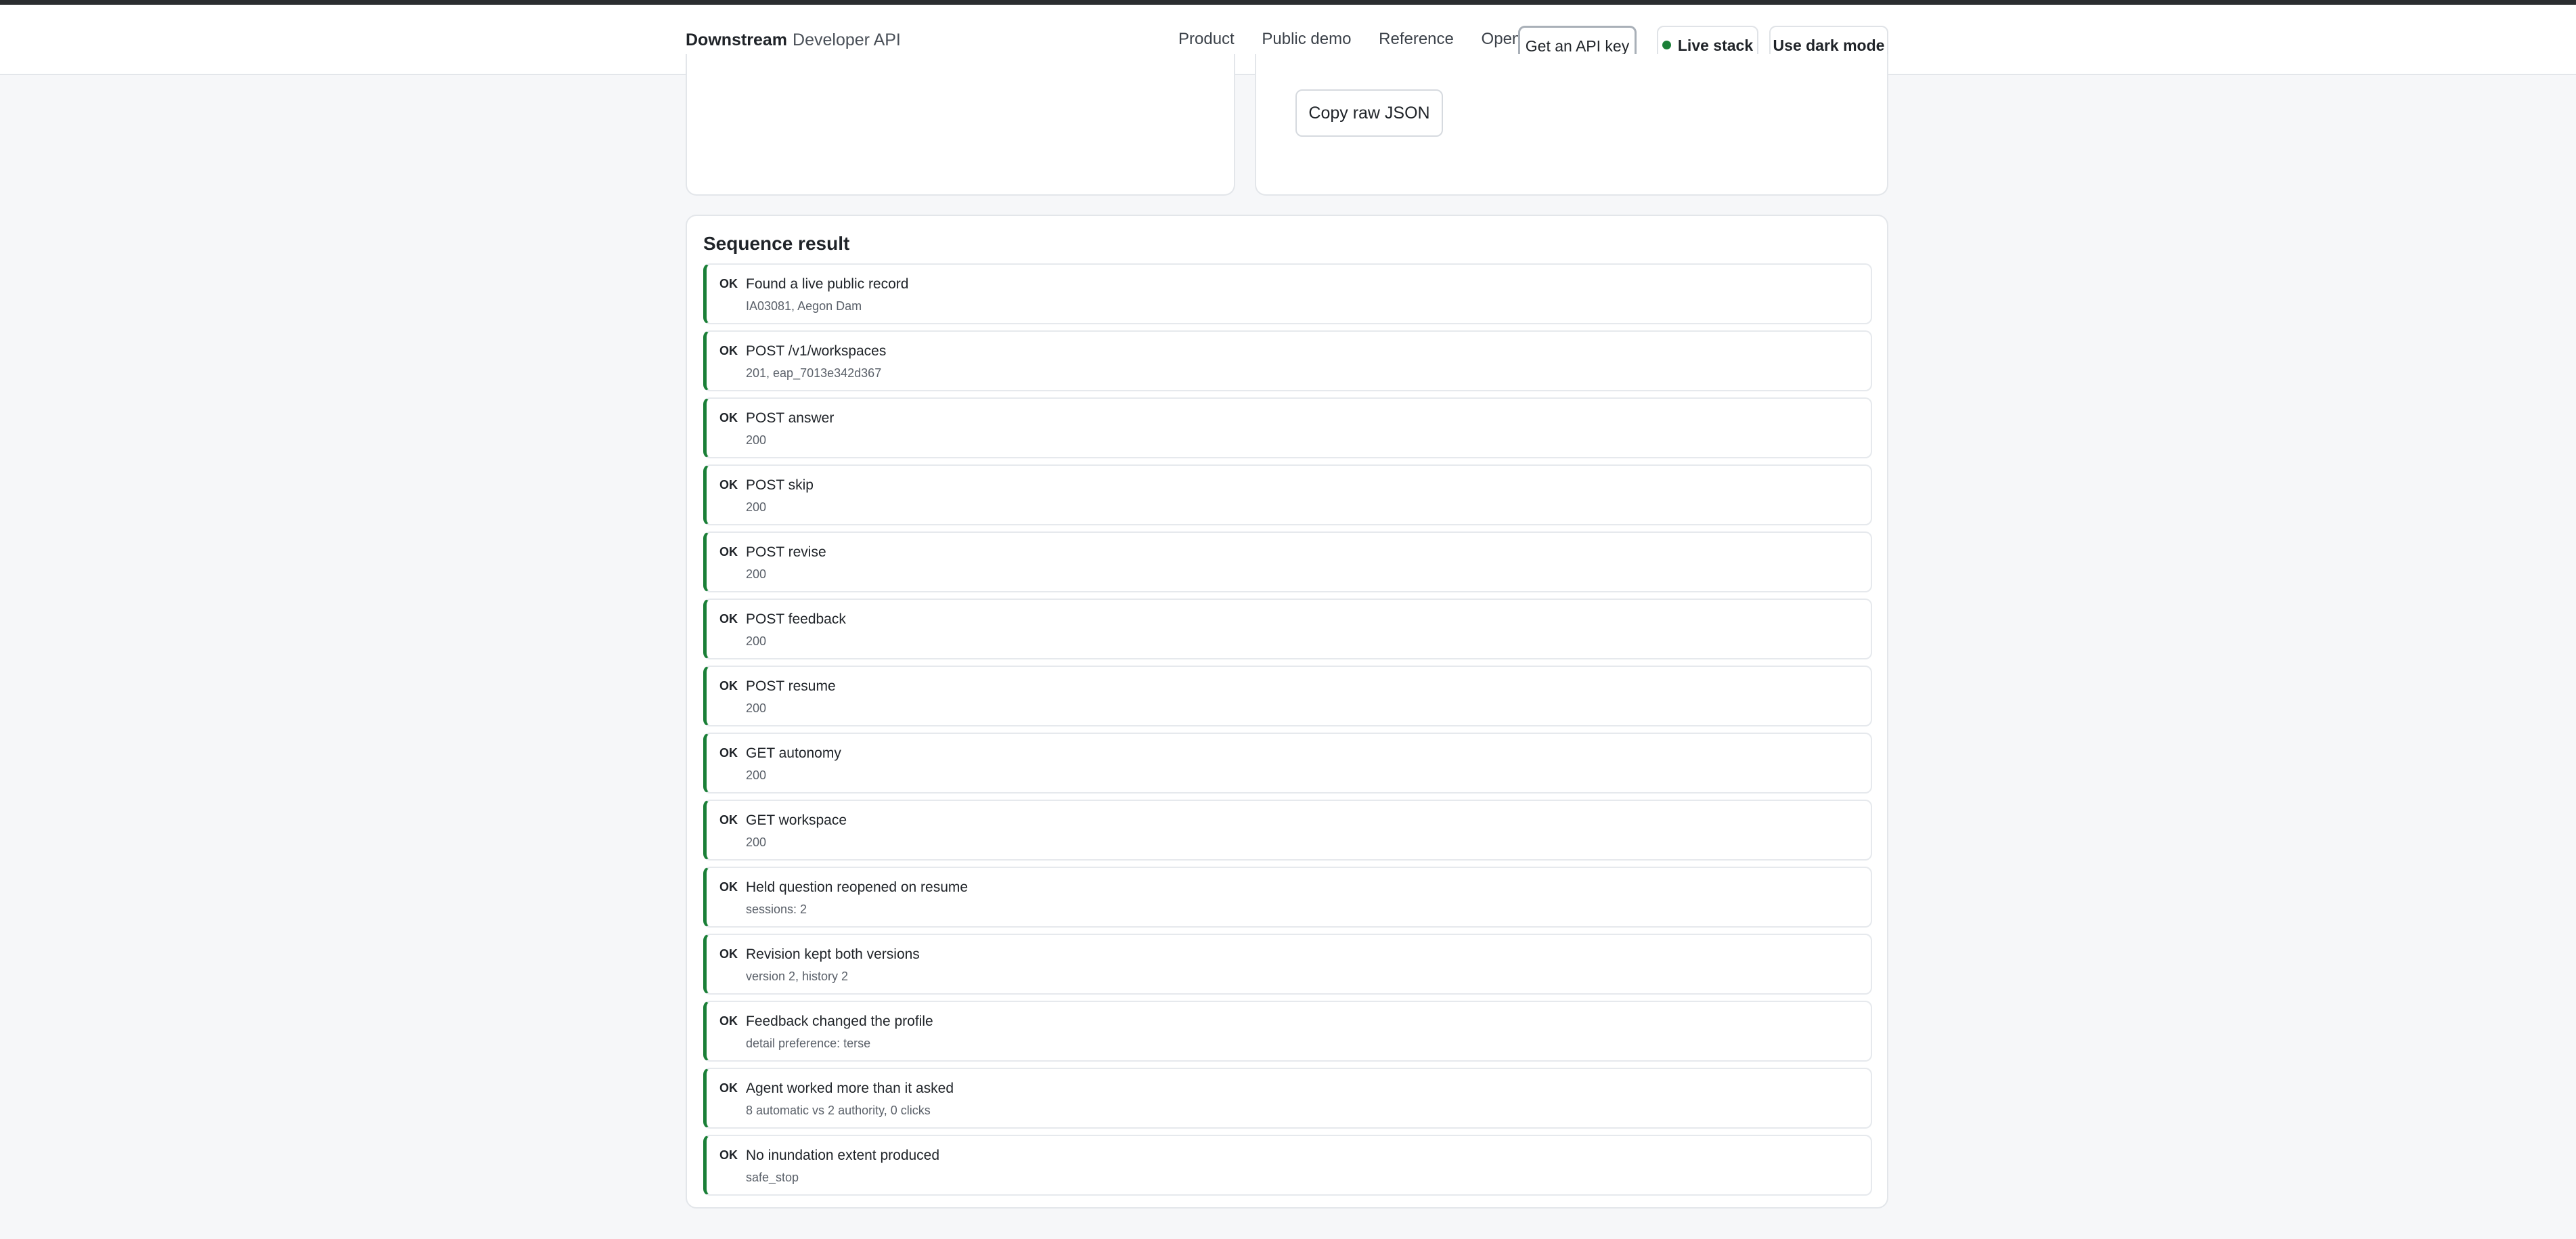 This screenshot has height=1239, width=2576. Describe the element at coordinates (833, 954) in the screenshot. I see `step-label: Revision kept both versions` at that location.